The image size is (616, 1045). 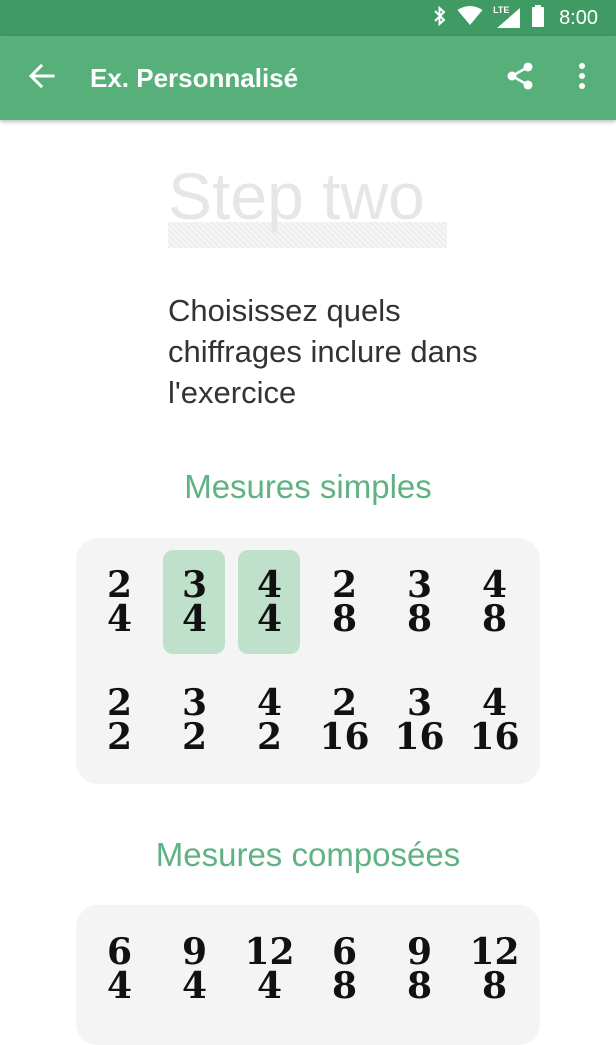 I want to click on time-signature-2-4: 24, so click(x=119, y=602).